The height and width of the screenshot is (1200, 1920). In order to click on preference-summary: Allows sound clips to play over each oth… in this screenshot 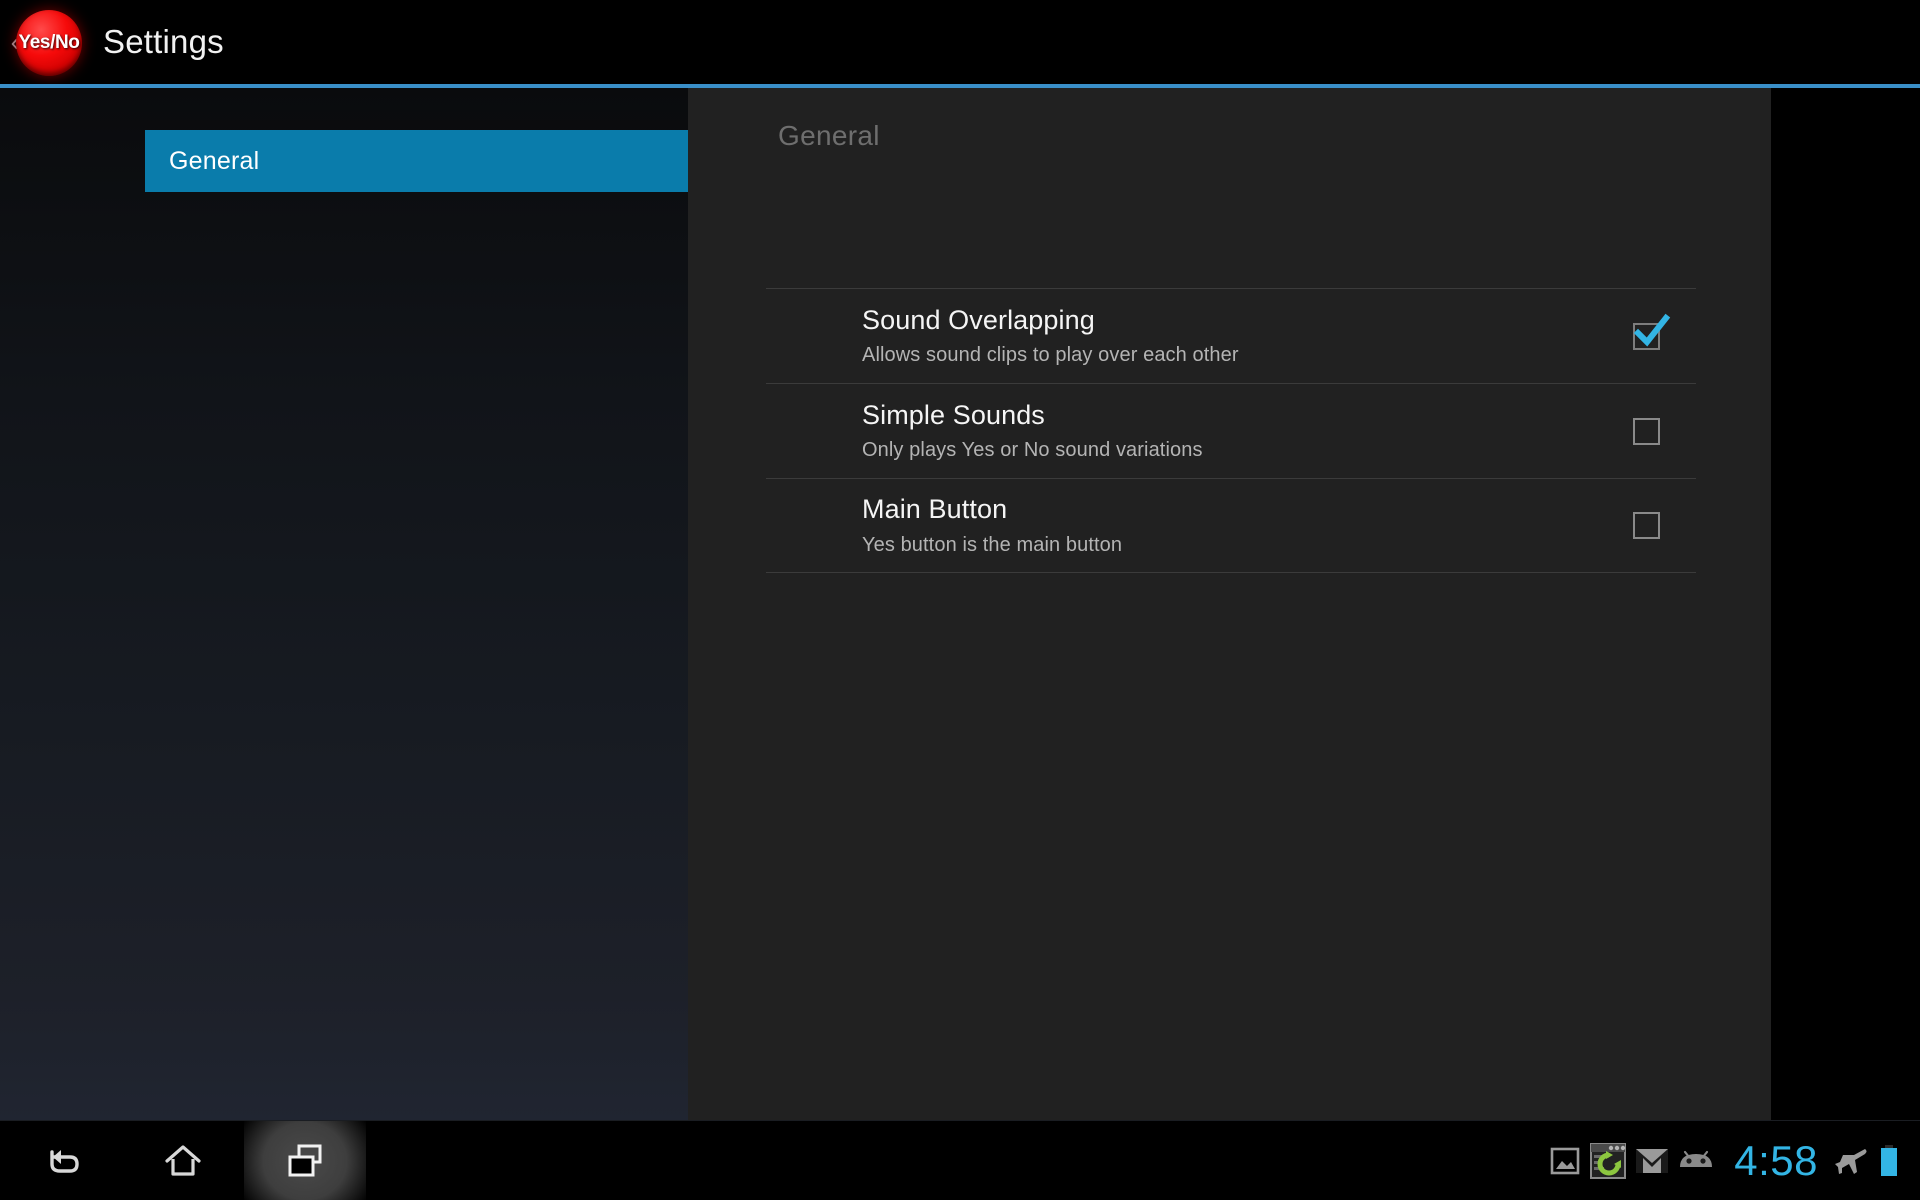, I will do `click(1050, 355)`.